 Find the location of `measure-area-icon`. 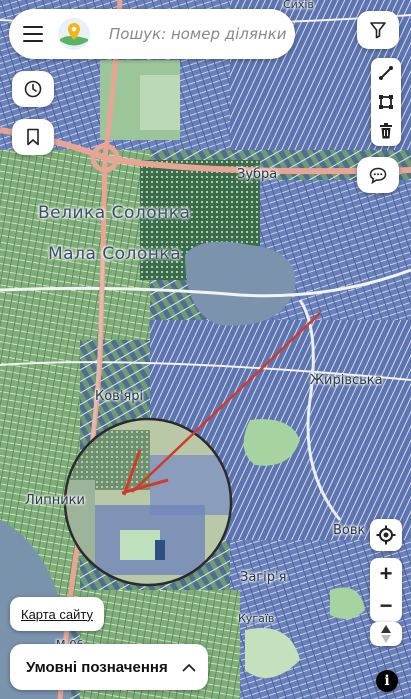

measure-area-icon is located at coordinates (386, 102).